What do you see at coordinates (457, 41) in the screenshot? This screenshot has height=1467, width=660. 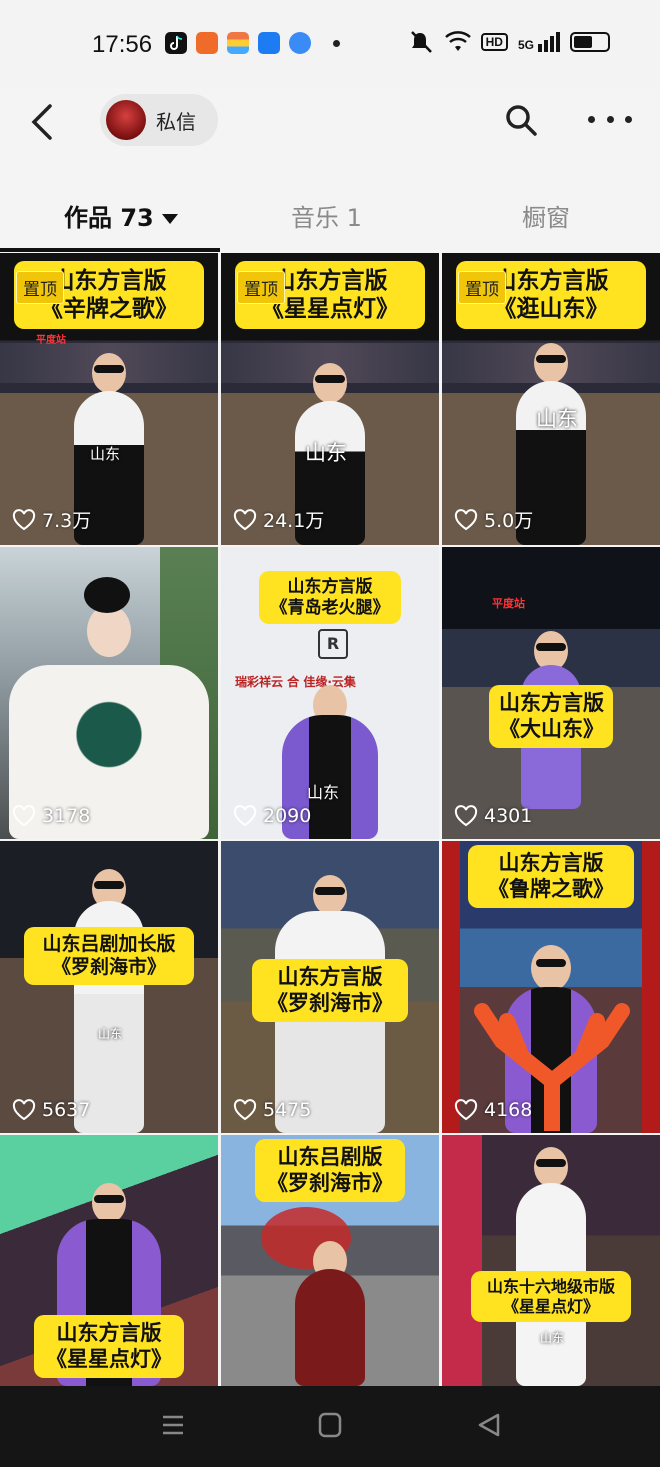 I see `wifi-icon` at bounding box center [457, 41].